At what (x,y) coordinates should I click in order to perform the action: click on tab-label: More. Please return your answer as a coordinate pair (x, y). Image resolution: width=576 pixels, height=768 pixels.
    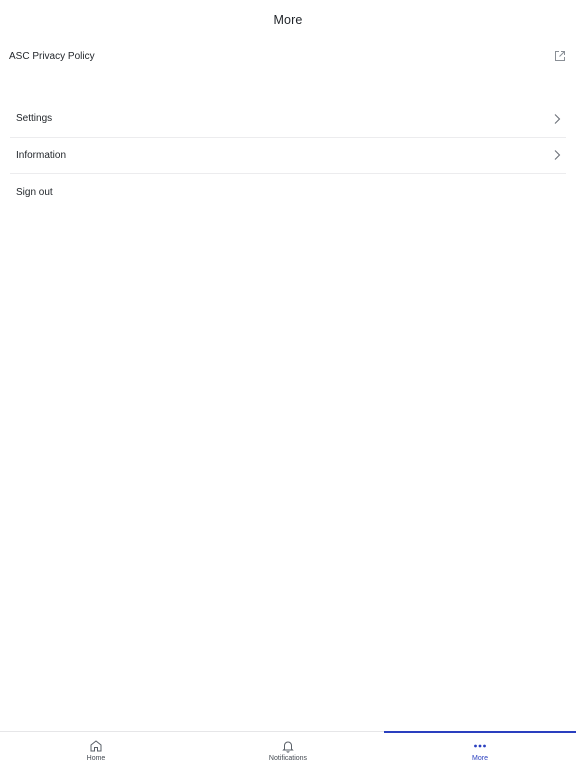
    Looking at the image, I should click on (480, 758).